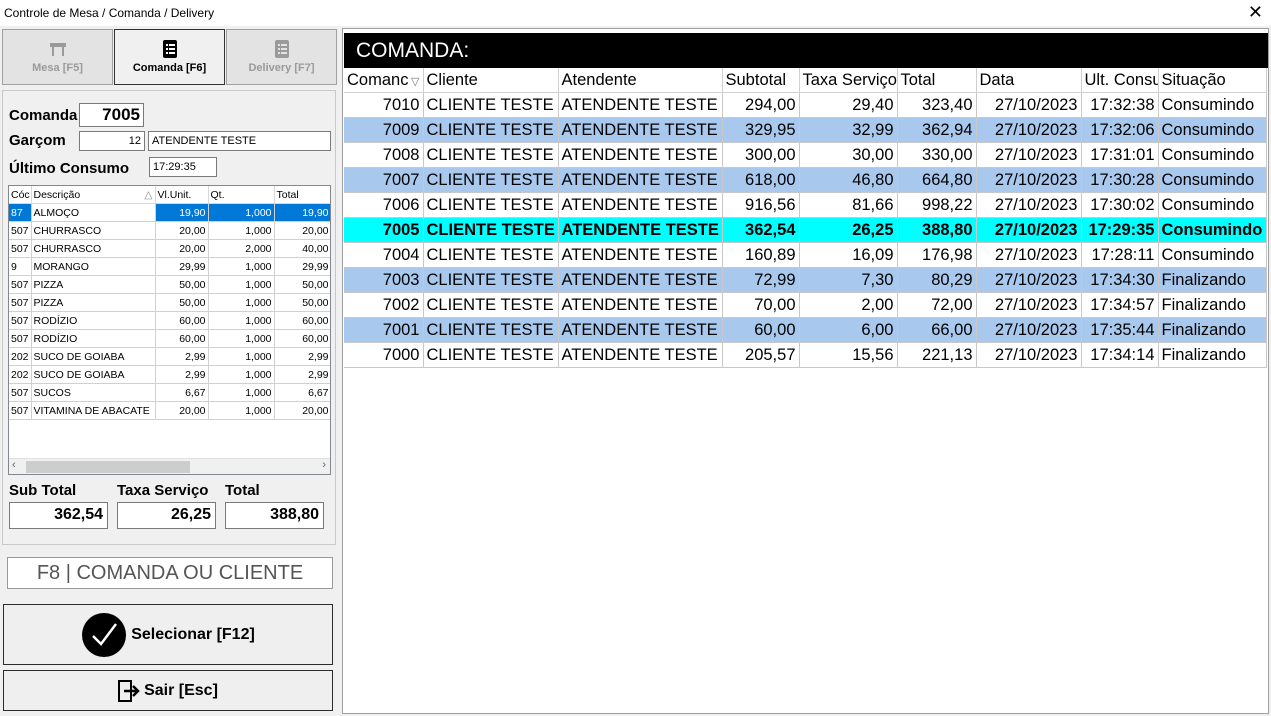 The width and height of the screenshot is (1271, 716). What do you see at coordinates (93, 266) in the screenshot?
I see `item-desc: MORANGO` at bounding box center [93, 266].